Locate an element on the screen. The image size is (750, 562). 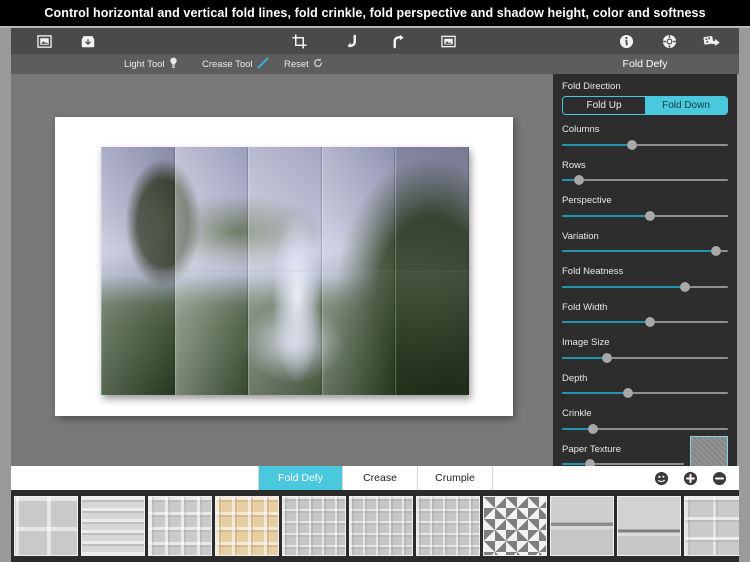
tab-crumple: Crumple is located at coordinates (455, 478).